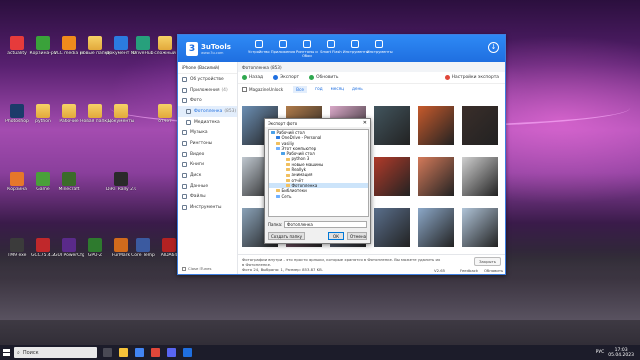 The height and width of the screenshot is (360, 640). Describe the element at coordinates (325, 224) in the screenshot. I see `folder-field: Фотопленка` at that location.